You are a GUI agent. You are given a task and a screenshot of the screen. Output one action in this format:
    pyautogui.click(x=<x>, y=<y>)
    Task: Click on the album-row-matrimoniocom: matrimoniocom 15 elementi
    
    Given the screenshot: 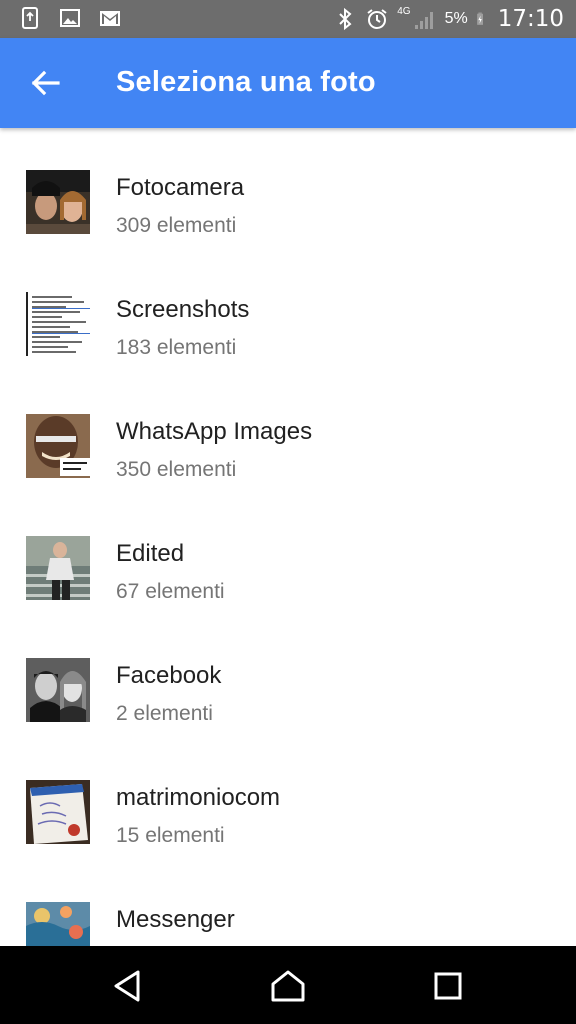 What is the action you would take?
    pyautogui.click(x=288, y=799)
    